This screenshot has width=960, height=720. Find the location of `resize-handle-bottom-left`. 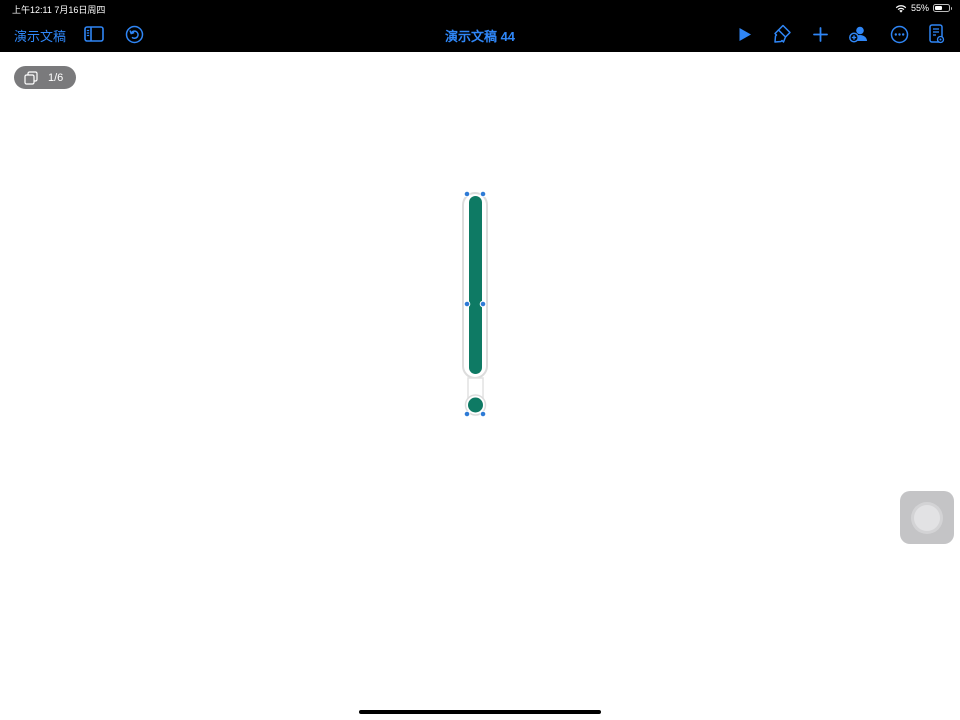

resize-handle-bottom-left is located at coordinates (467, 414).